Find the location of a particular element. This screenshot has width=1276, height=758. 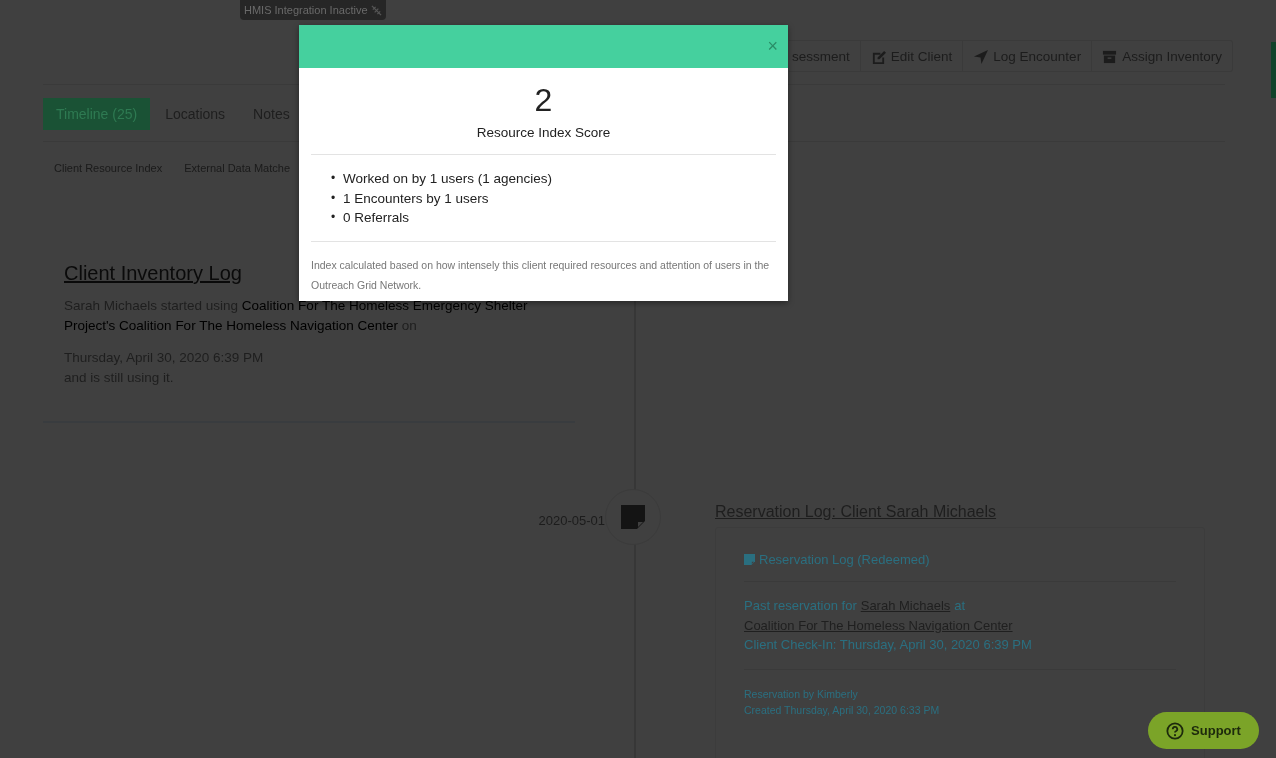

support-button: Support is located at coordinates (1203, 730).